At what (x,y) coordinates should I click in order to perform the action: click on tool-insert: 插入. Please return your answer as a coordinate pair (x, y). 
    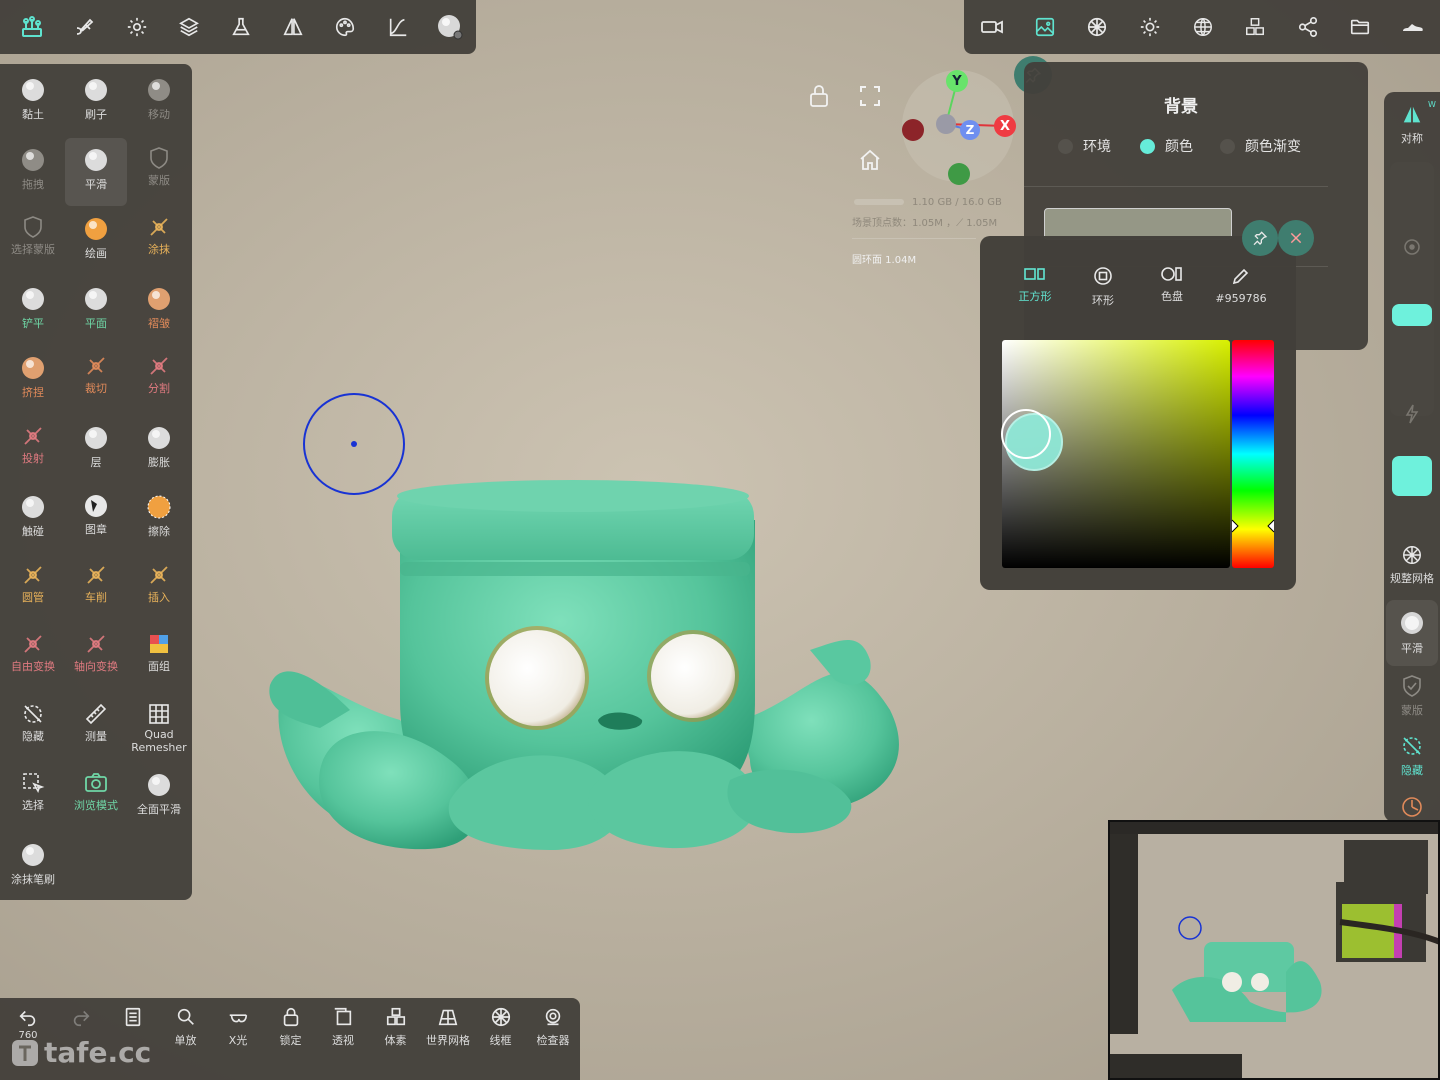
    Looking at the image, I should click on (159, 589).